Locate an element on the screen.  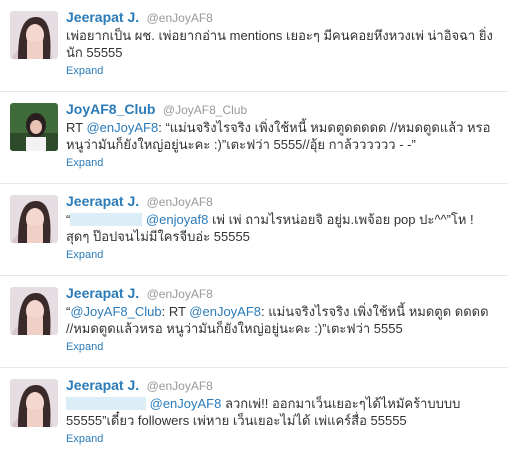
user-handle: @JoyAF8_Club is located at coordinates (205, 110).